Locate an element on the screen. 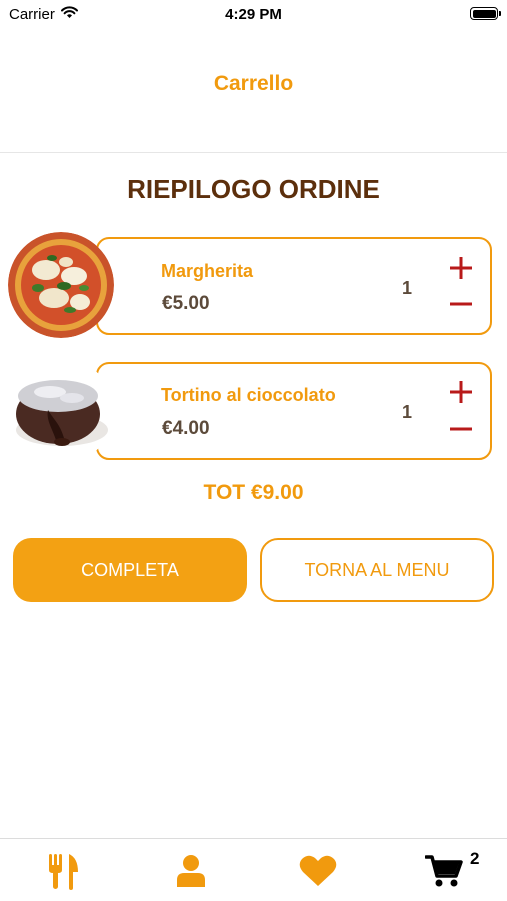 The width and height of the screenshot is (507, 901). clock: 4:29 PM is located at coordinates (253, 14).